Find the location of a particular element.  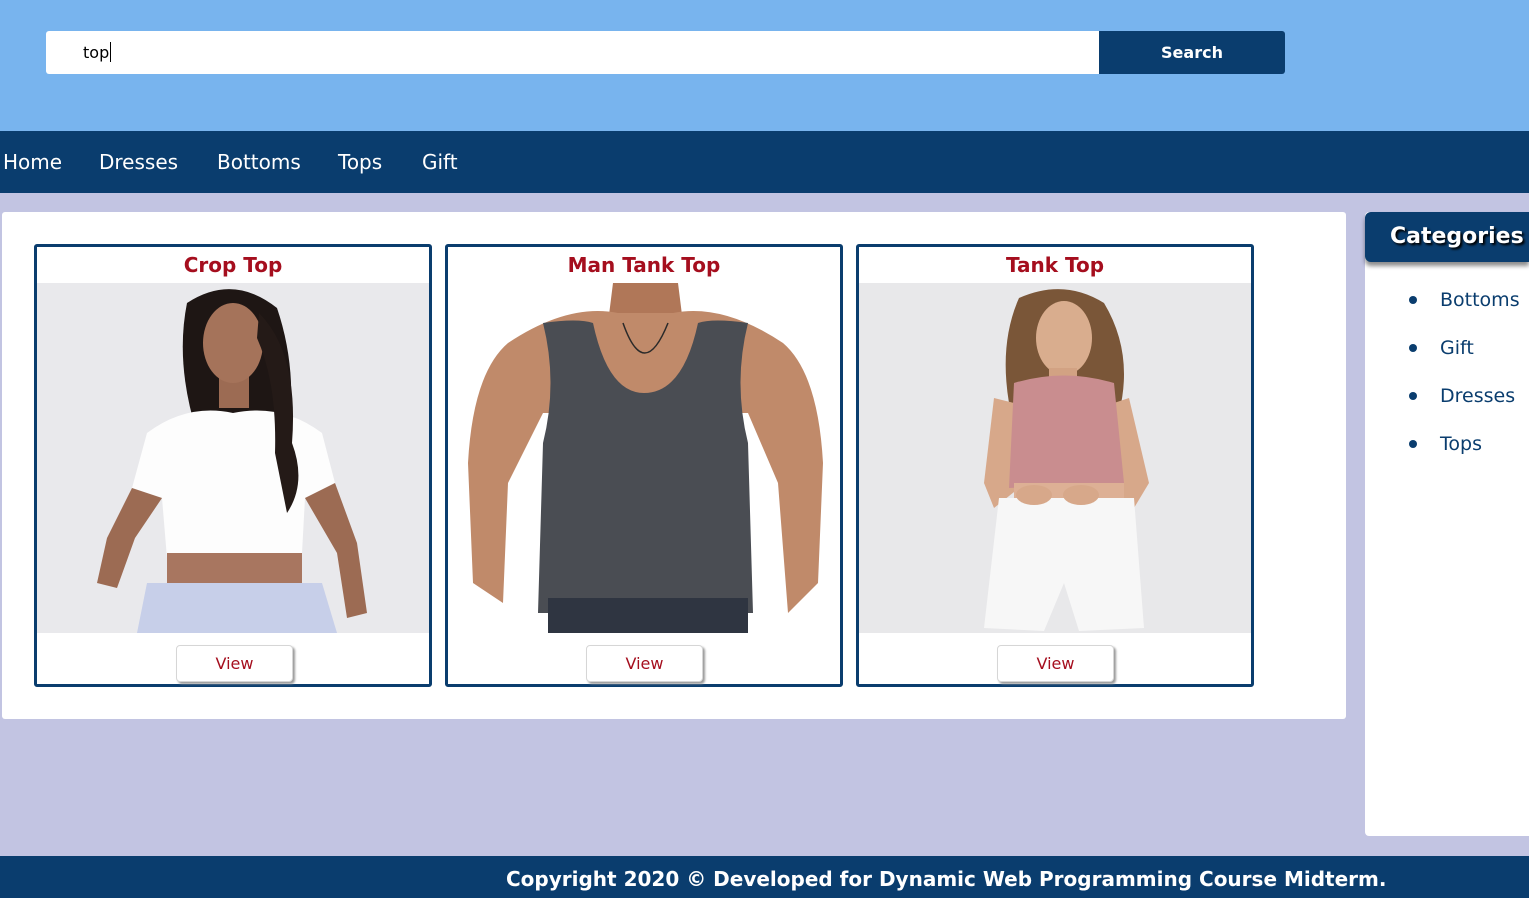

product-title: Man Tank Top is located at coordinates (644, 265).